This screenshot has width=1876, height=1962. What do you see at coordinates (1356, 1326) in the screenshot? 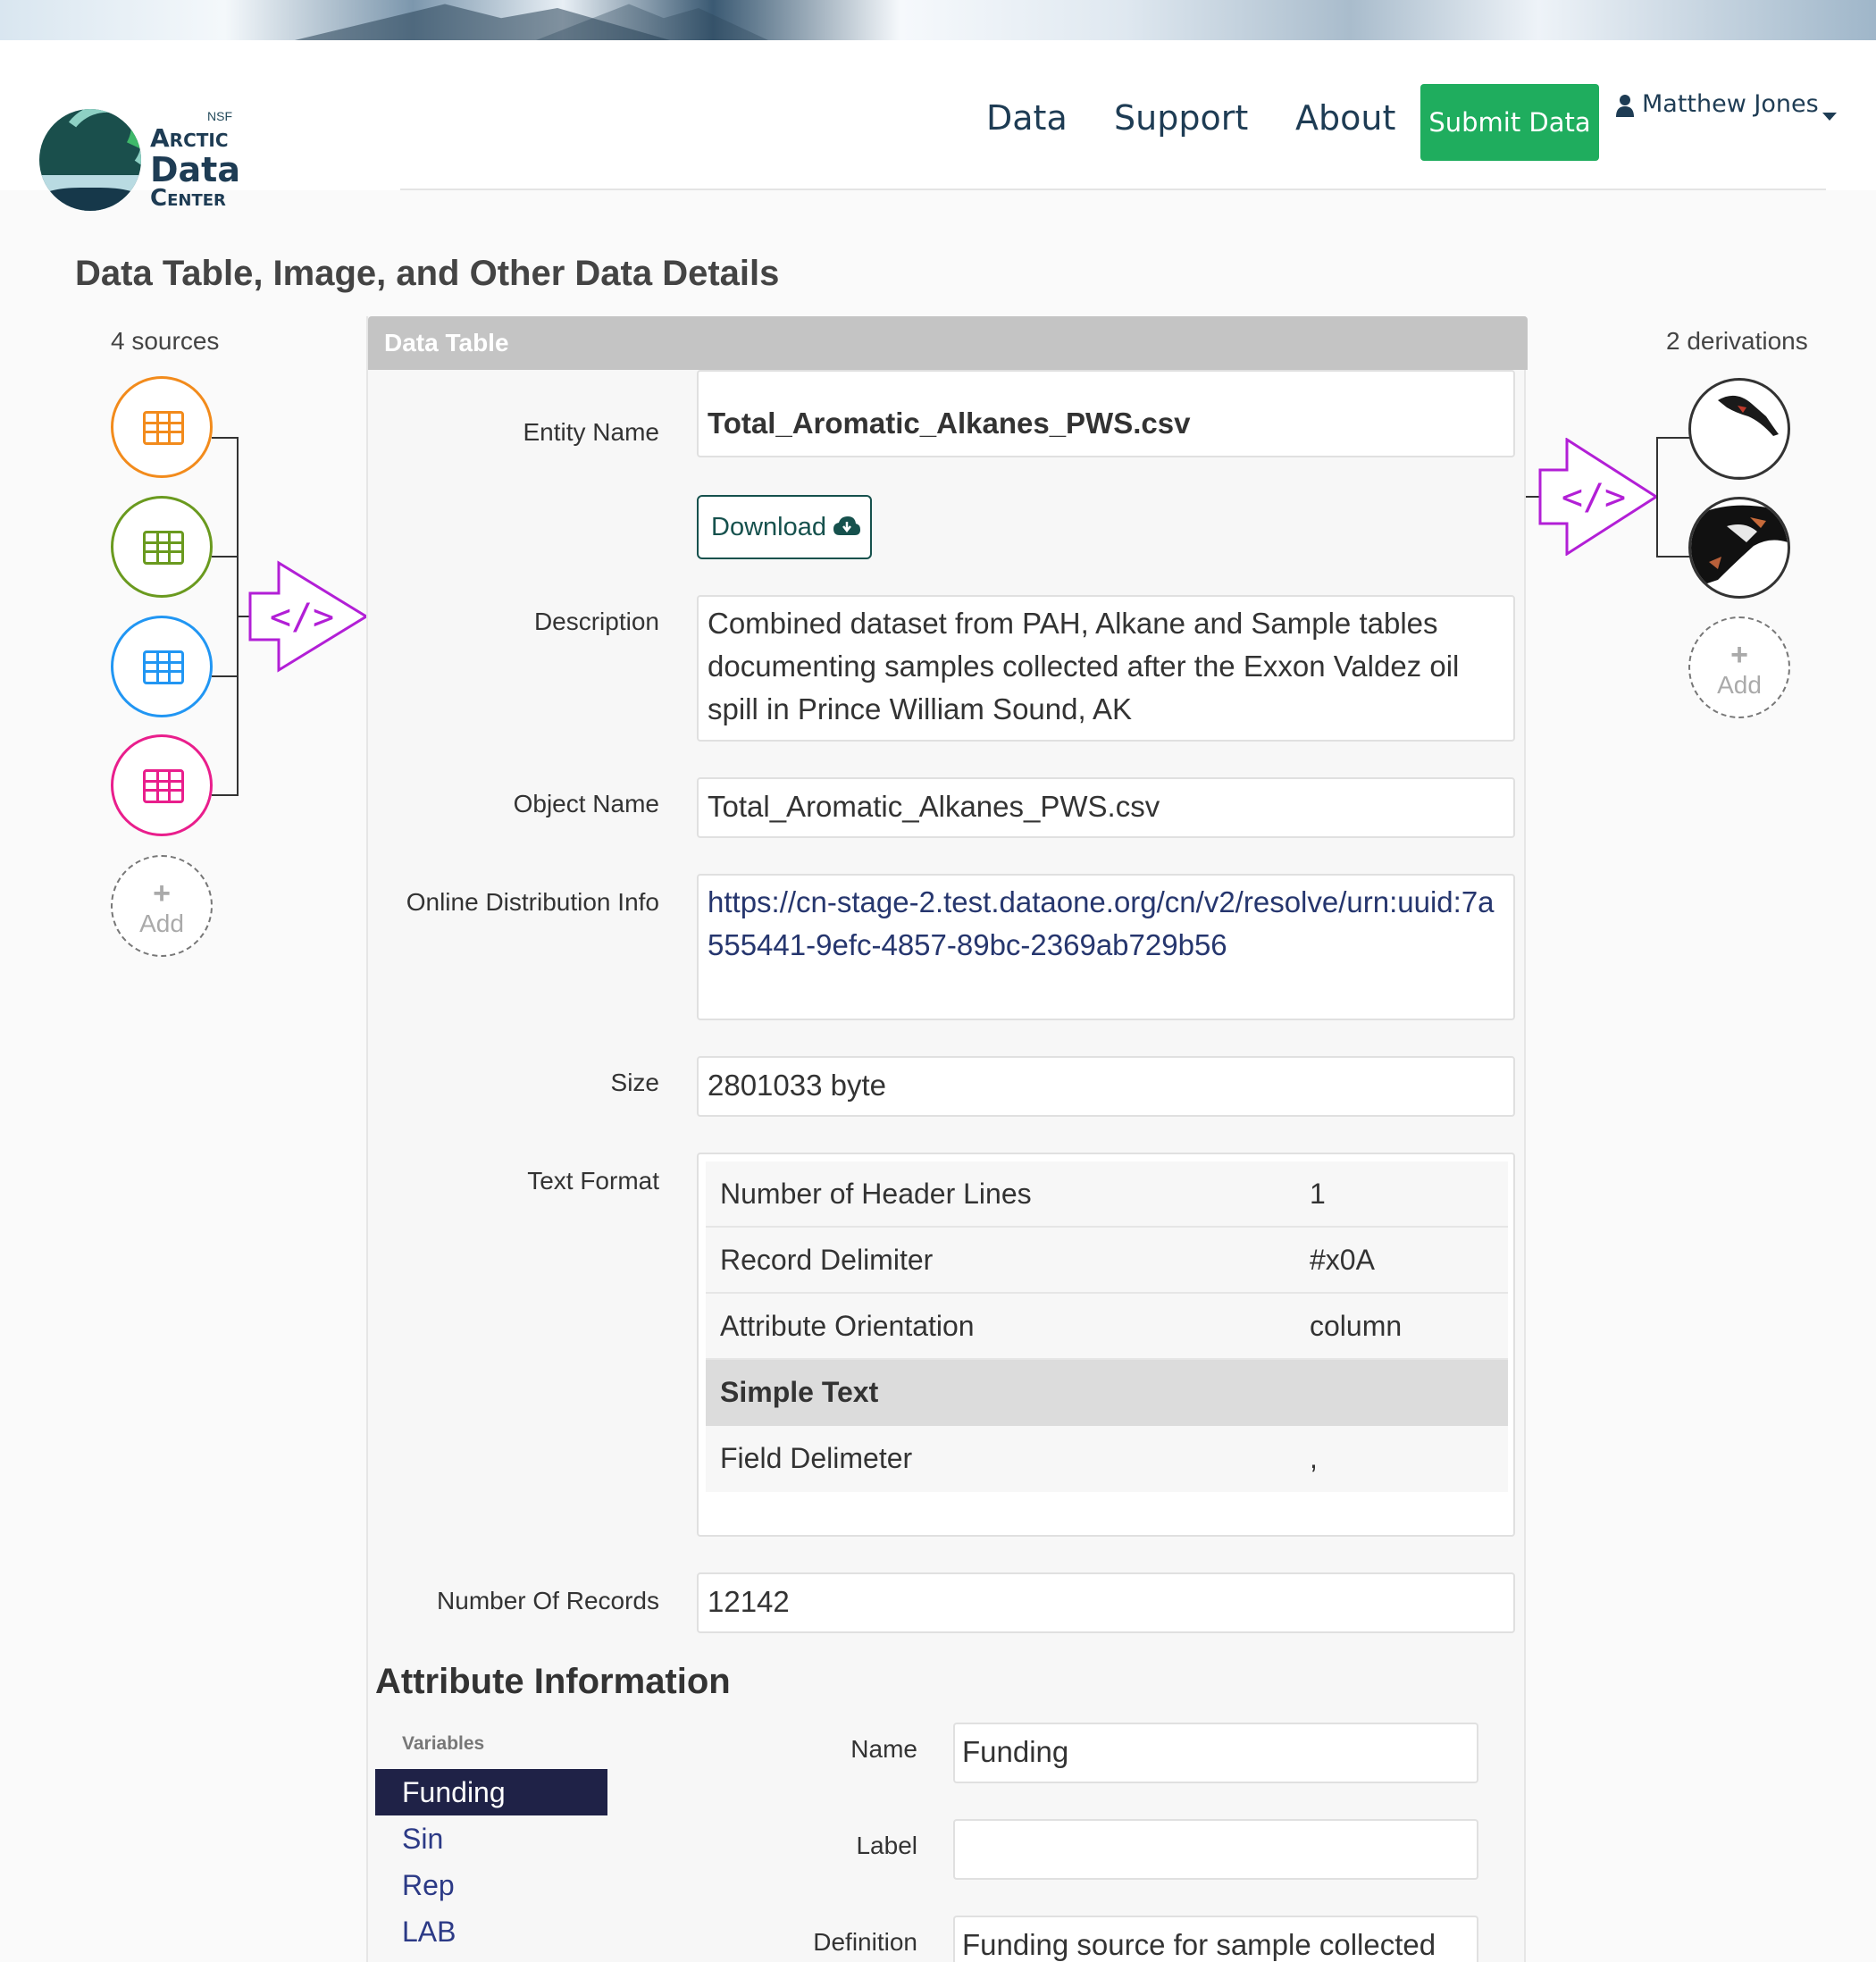
I see `table-cell-value: column` at bounding box center [1356, 1326].